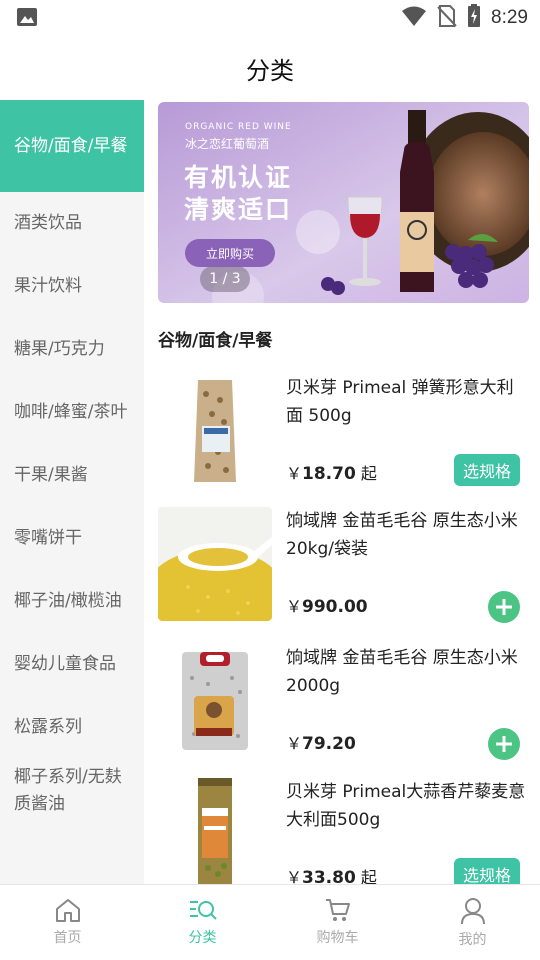 This screenshot has width=540, height=960. Describe the element at coordinates (344, 567) in the screenshot. I see `product-item: 饷域牌 金苗毛毛谷 原生态小米 20kg/袋装 ￥990.00` at that location.